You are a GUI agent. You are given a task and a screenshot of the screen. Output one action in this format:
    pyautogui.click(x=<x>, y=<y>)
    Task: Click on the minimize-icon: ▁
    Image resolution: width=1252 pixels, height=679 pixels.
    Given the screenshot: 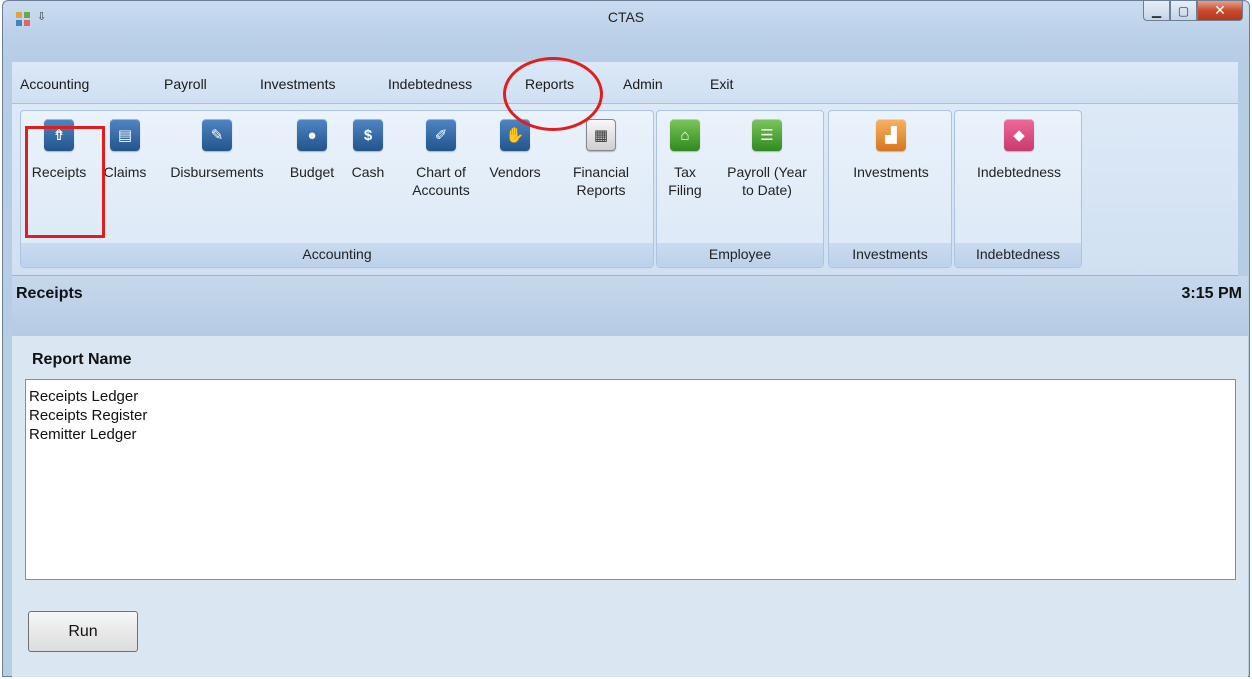 What is the action you would take?
    pyautogui.click(x=1156, y=10)
    